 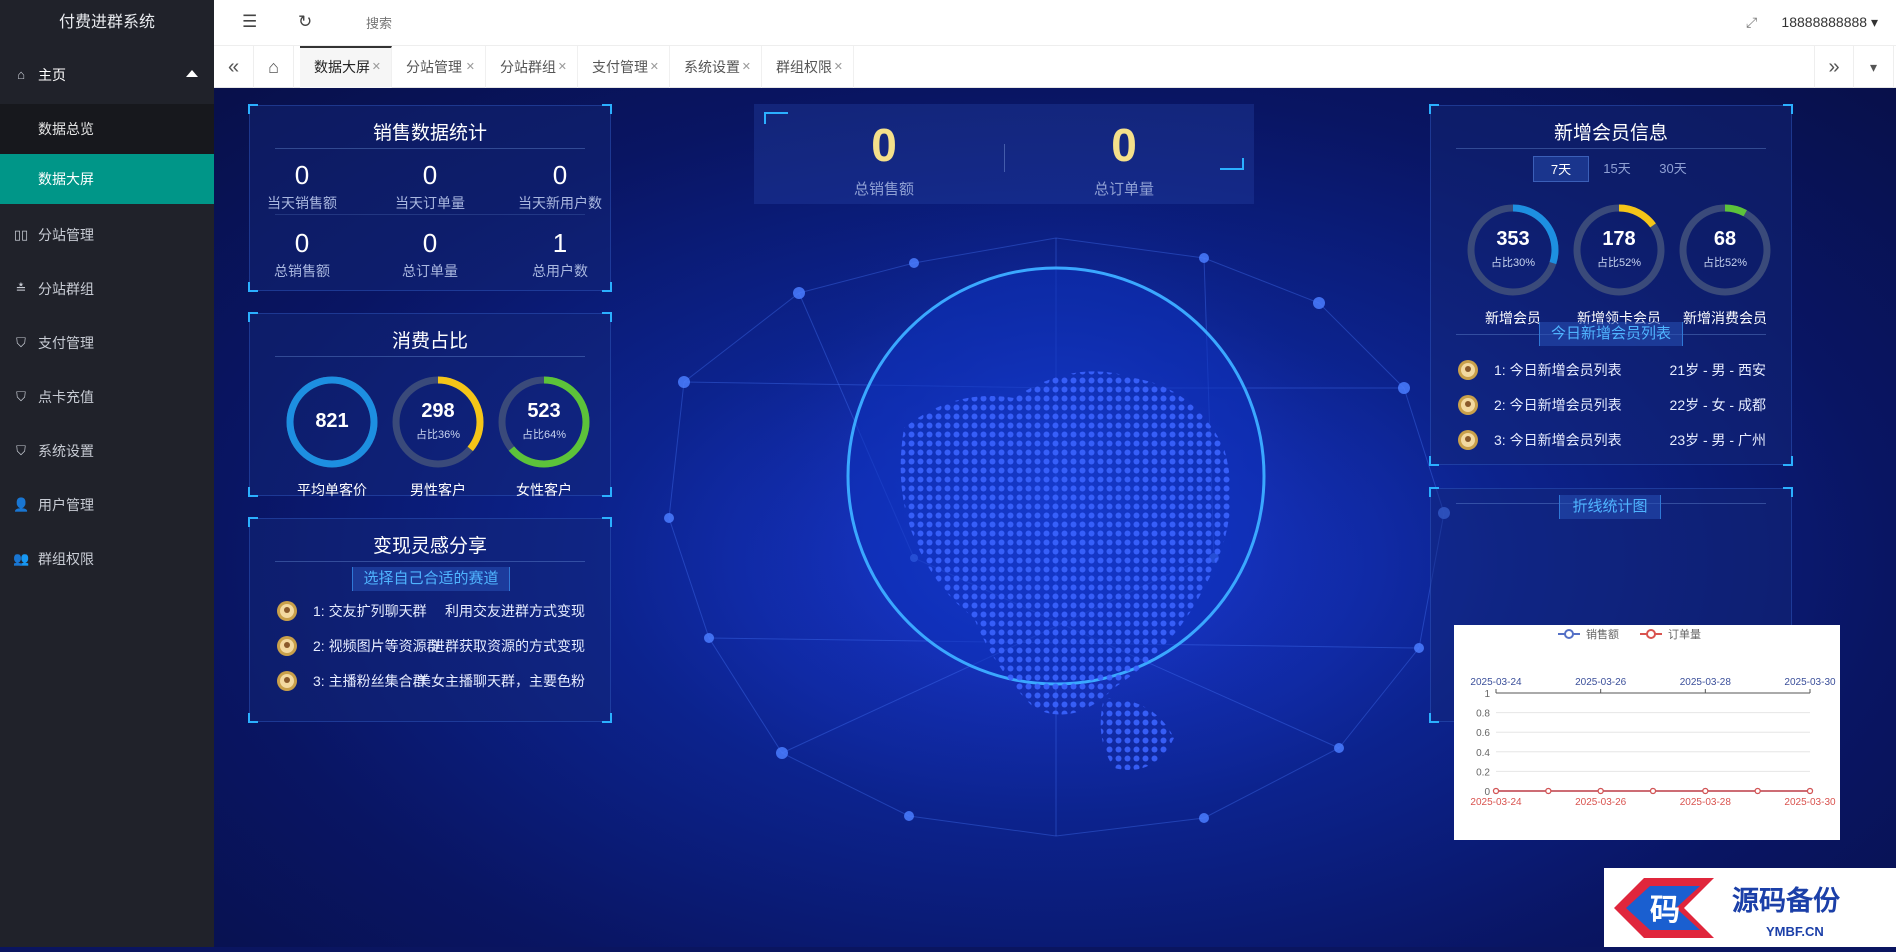 I want to click on sidebar-item-settings: ⛉ 系统设置, so click(x=107, y=451).